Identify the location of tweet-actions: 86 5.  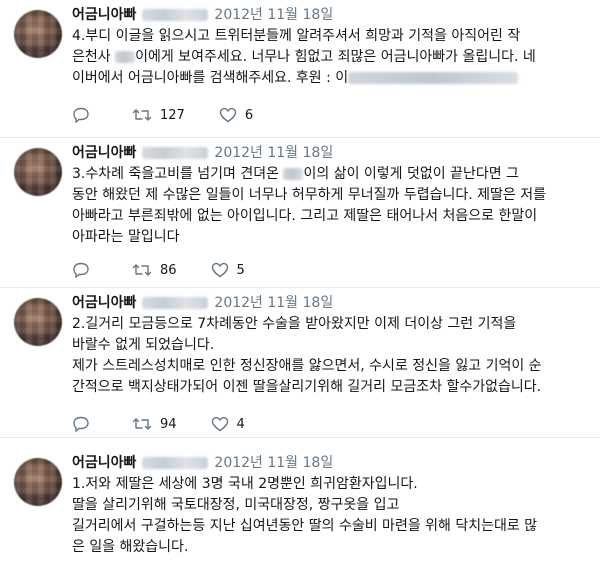
(175, 270).